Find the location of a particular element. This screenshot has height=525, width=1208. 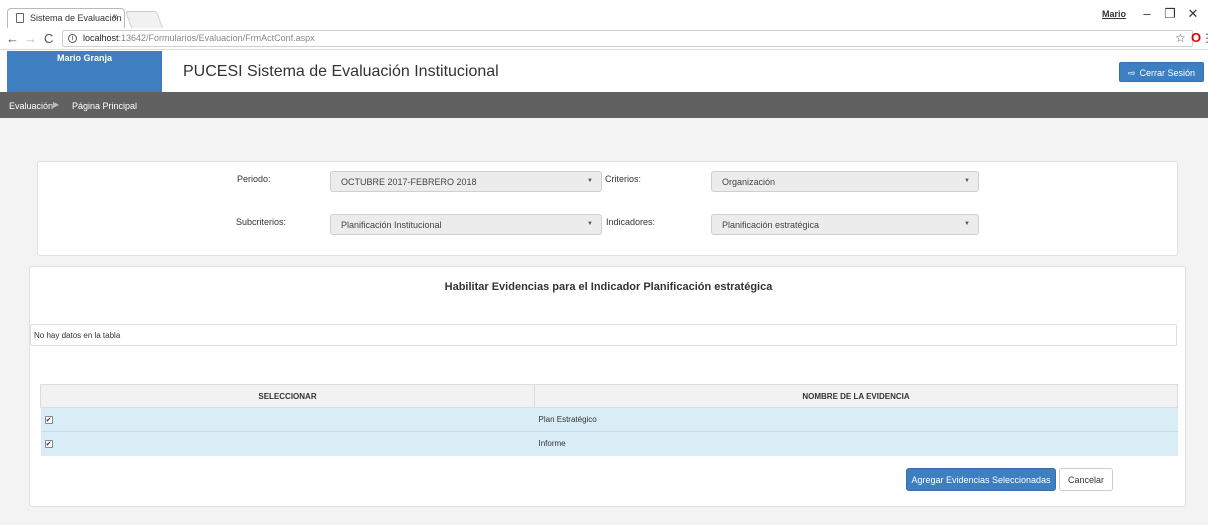

close-window-icon: ✕ is located at coordinates (1193, 14).